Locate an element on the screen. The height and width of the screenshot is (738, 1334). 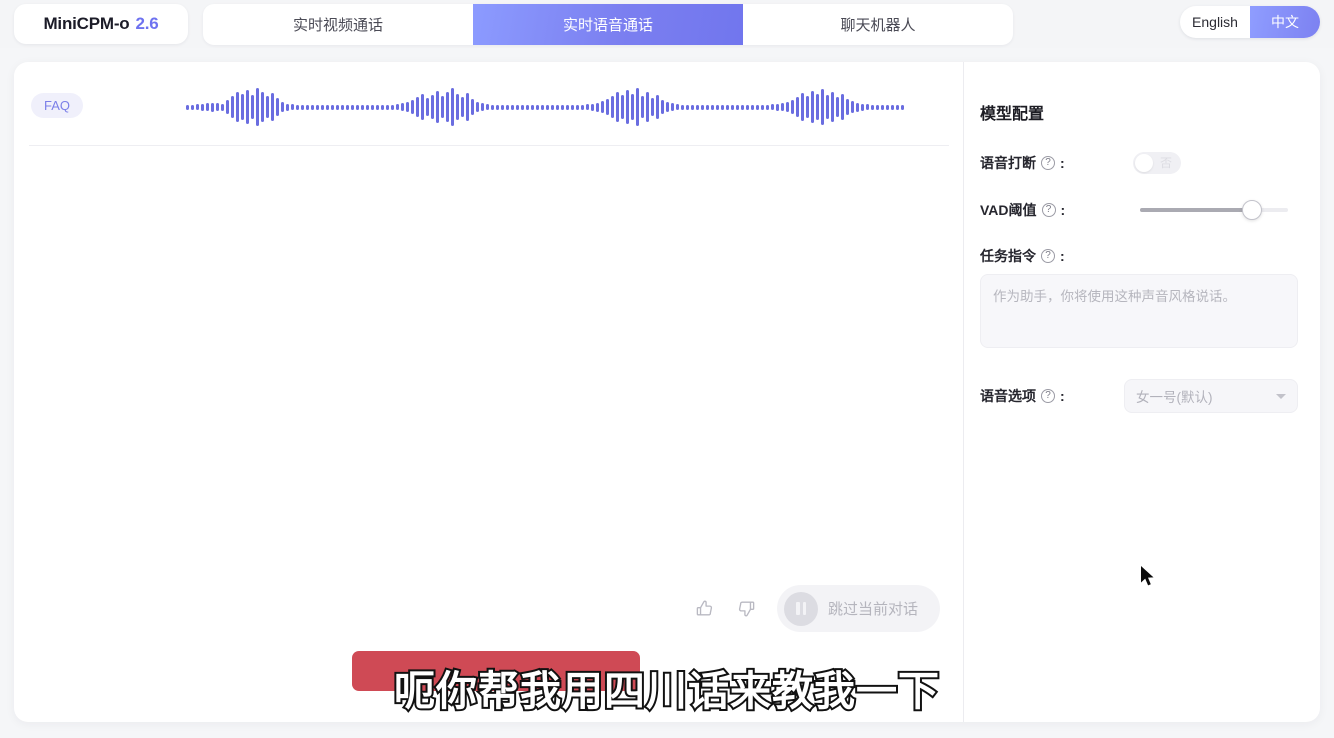
toggle-value: 否 is located at coordinates (1165, 163).